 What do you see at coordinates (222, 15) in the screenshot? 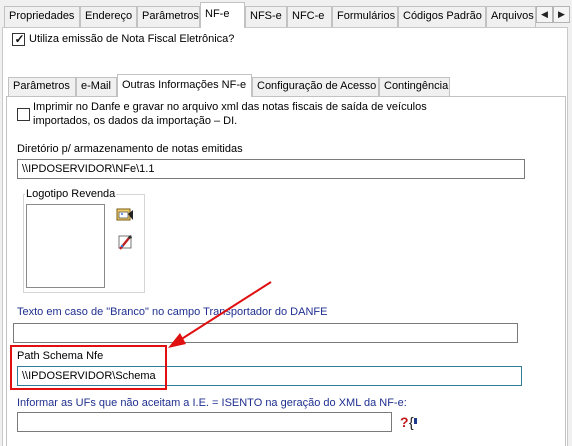
I see `tab-nfe: NF-e` at bounding box center [222, 15].